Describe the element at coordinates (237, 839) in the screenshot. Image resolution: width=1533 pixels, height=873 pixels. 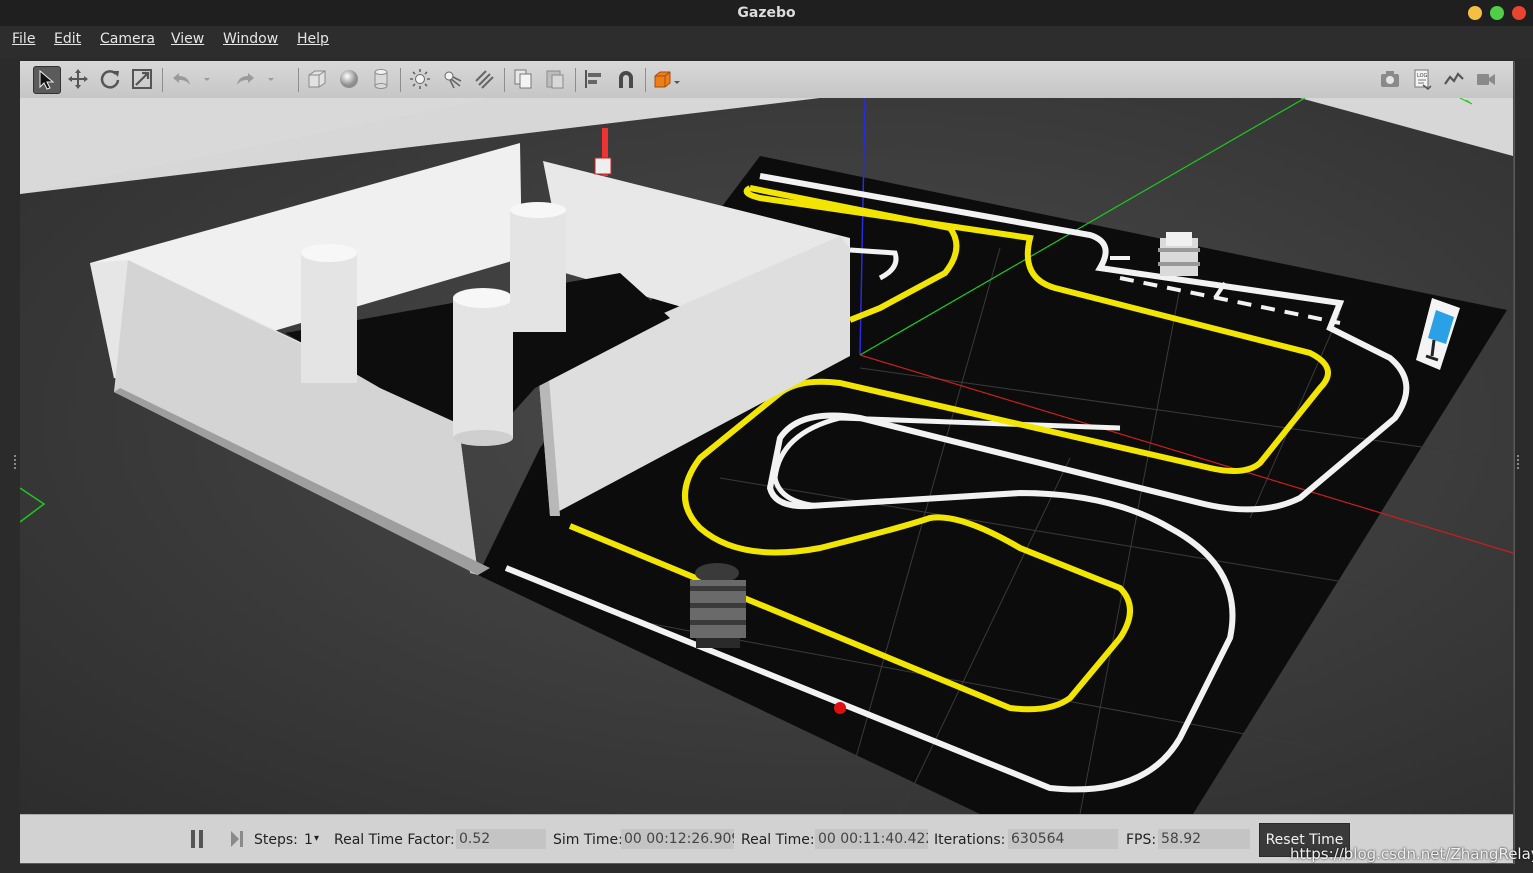
I see `step-icon` at that location.